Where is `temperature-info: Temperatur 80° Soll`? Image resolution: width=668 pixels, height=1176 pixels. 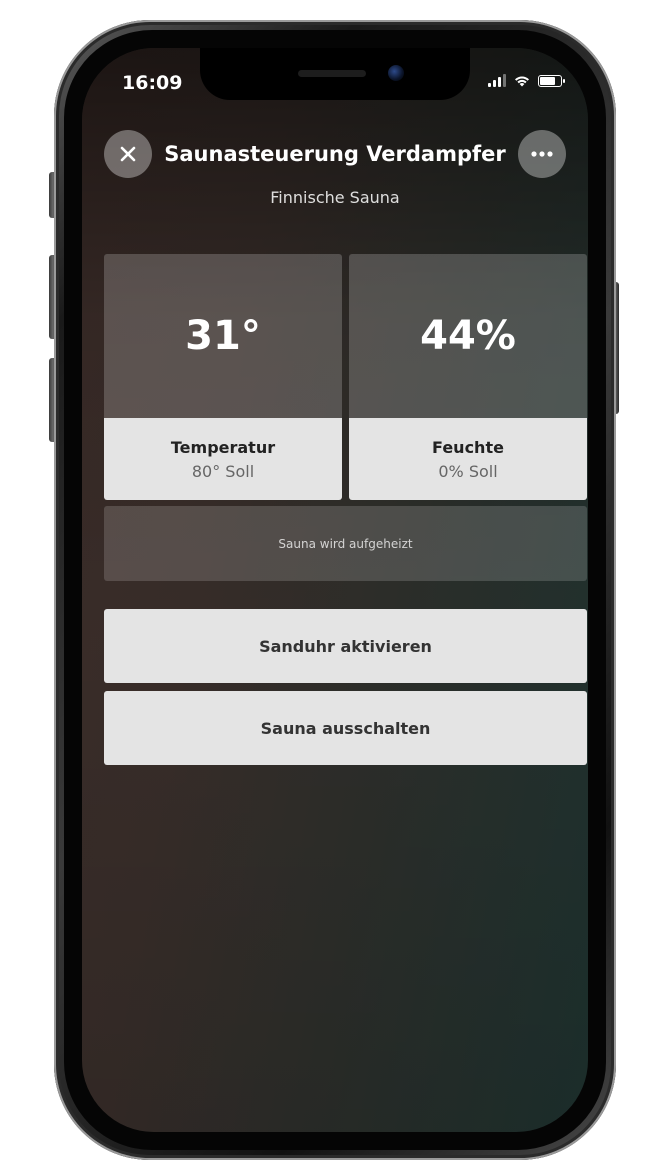 temperature-info: Temperatur 80° Soll is located at coordinates (223, 459).